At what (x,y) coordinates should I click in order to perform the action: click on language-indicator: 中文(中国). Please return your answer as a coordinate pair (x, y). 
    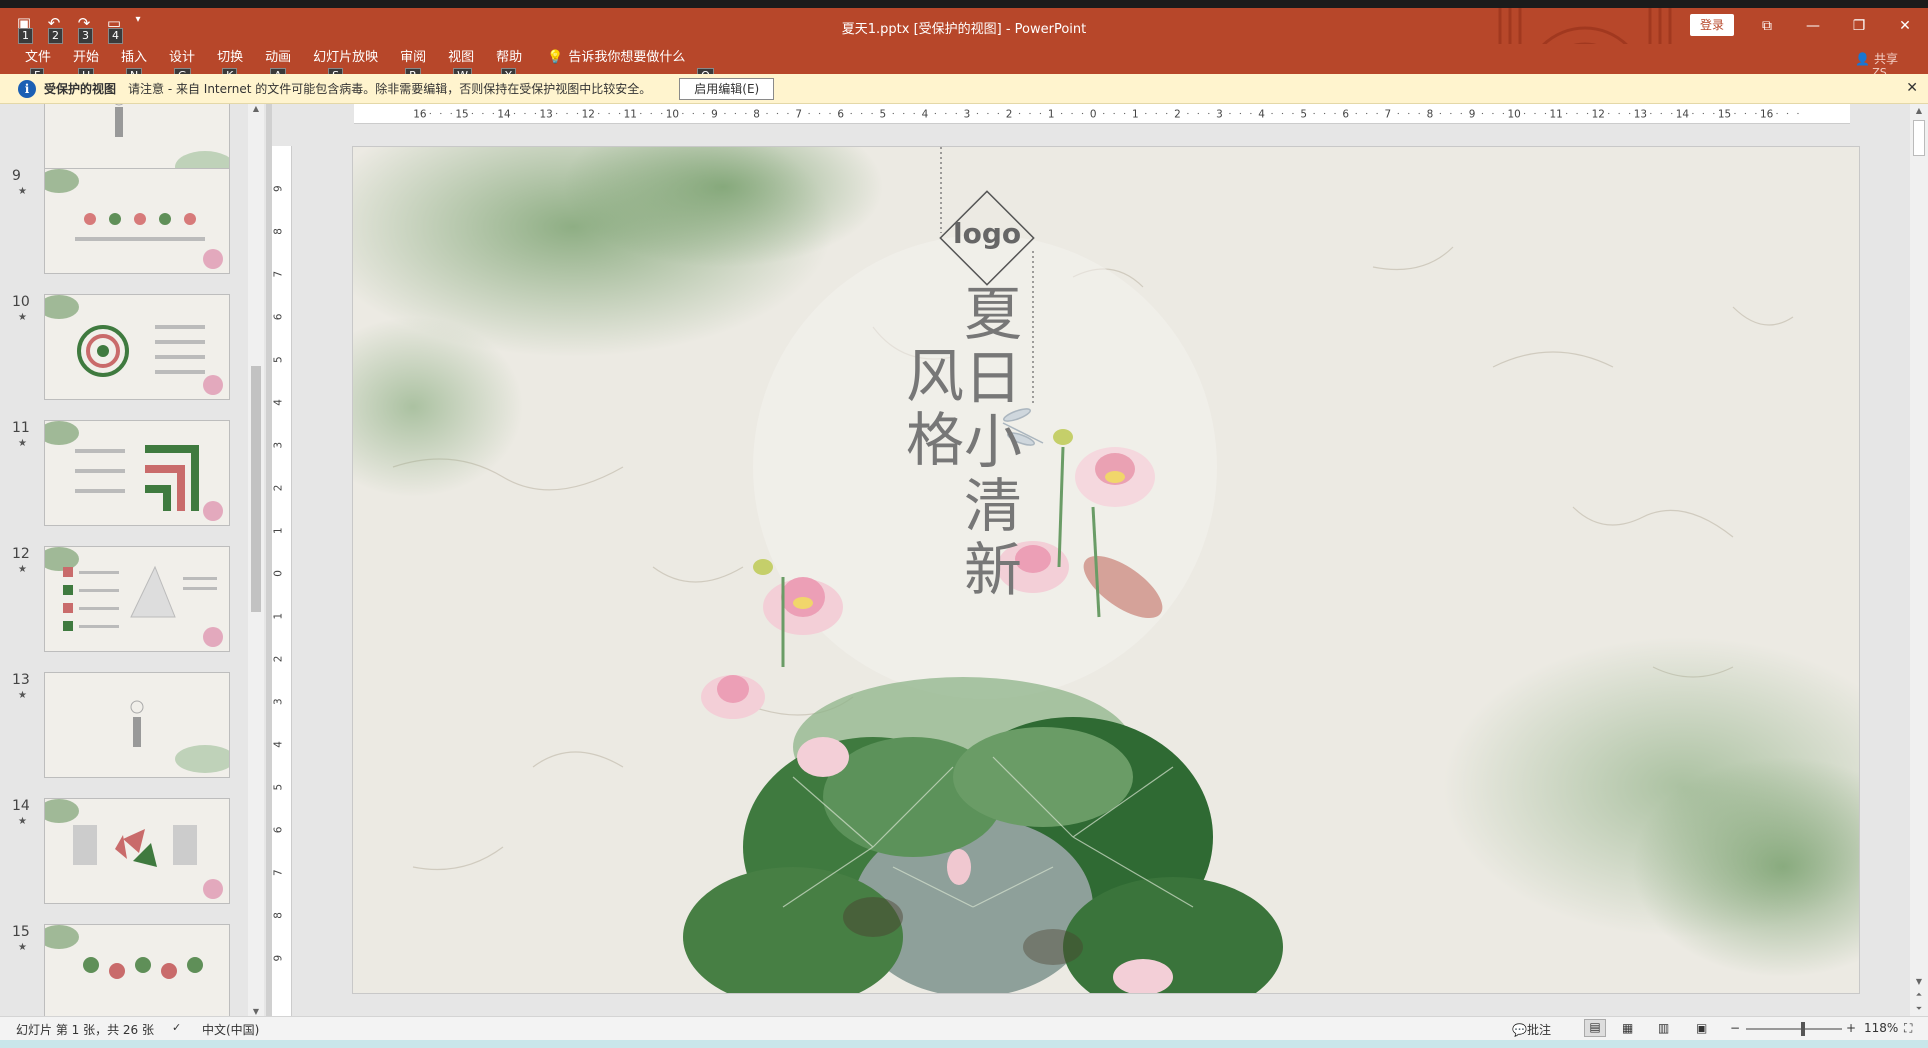
    Looking at the image, I should click on (230, 1029).